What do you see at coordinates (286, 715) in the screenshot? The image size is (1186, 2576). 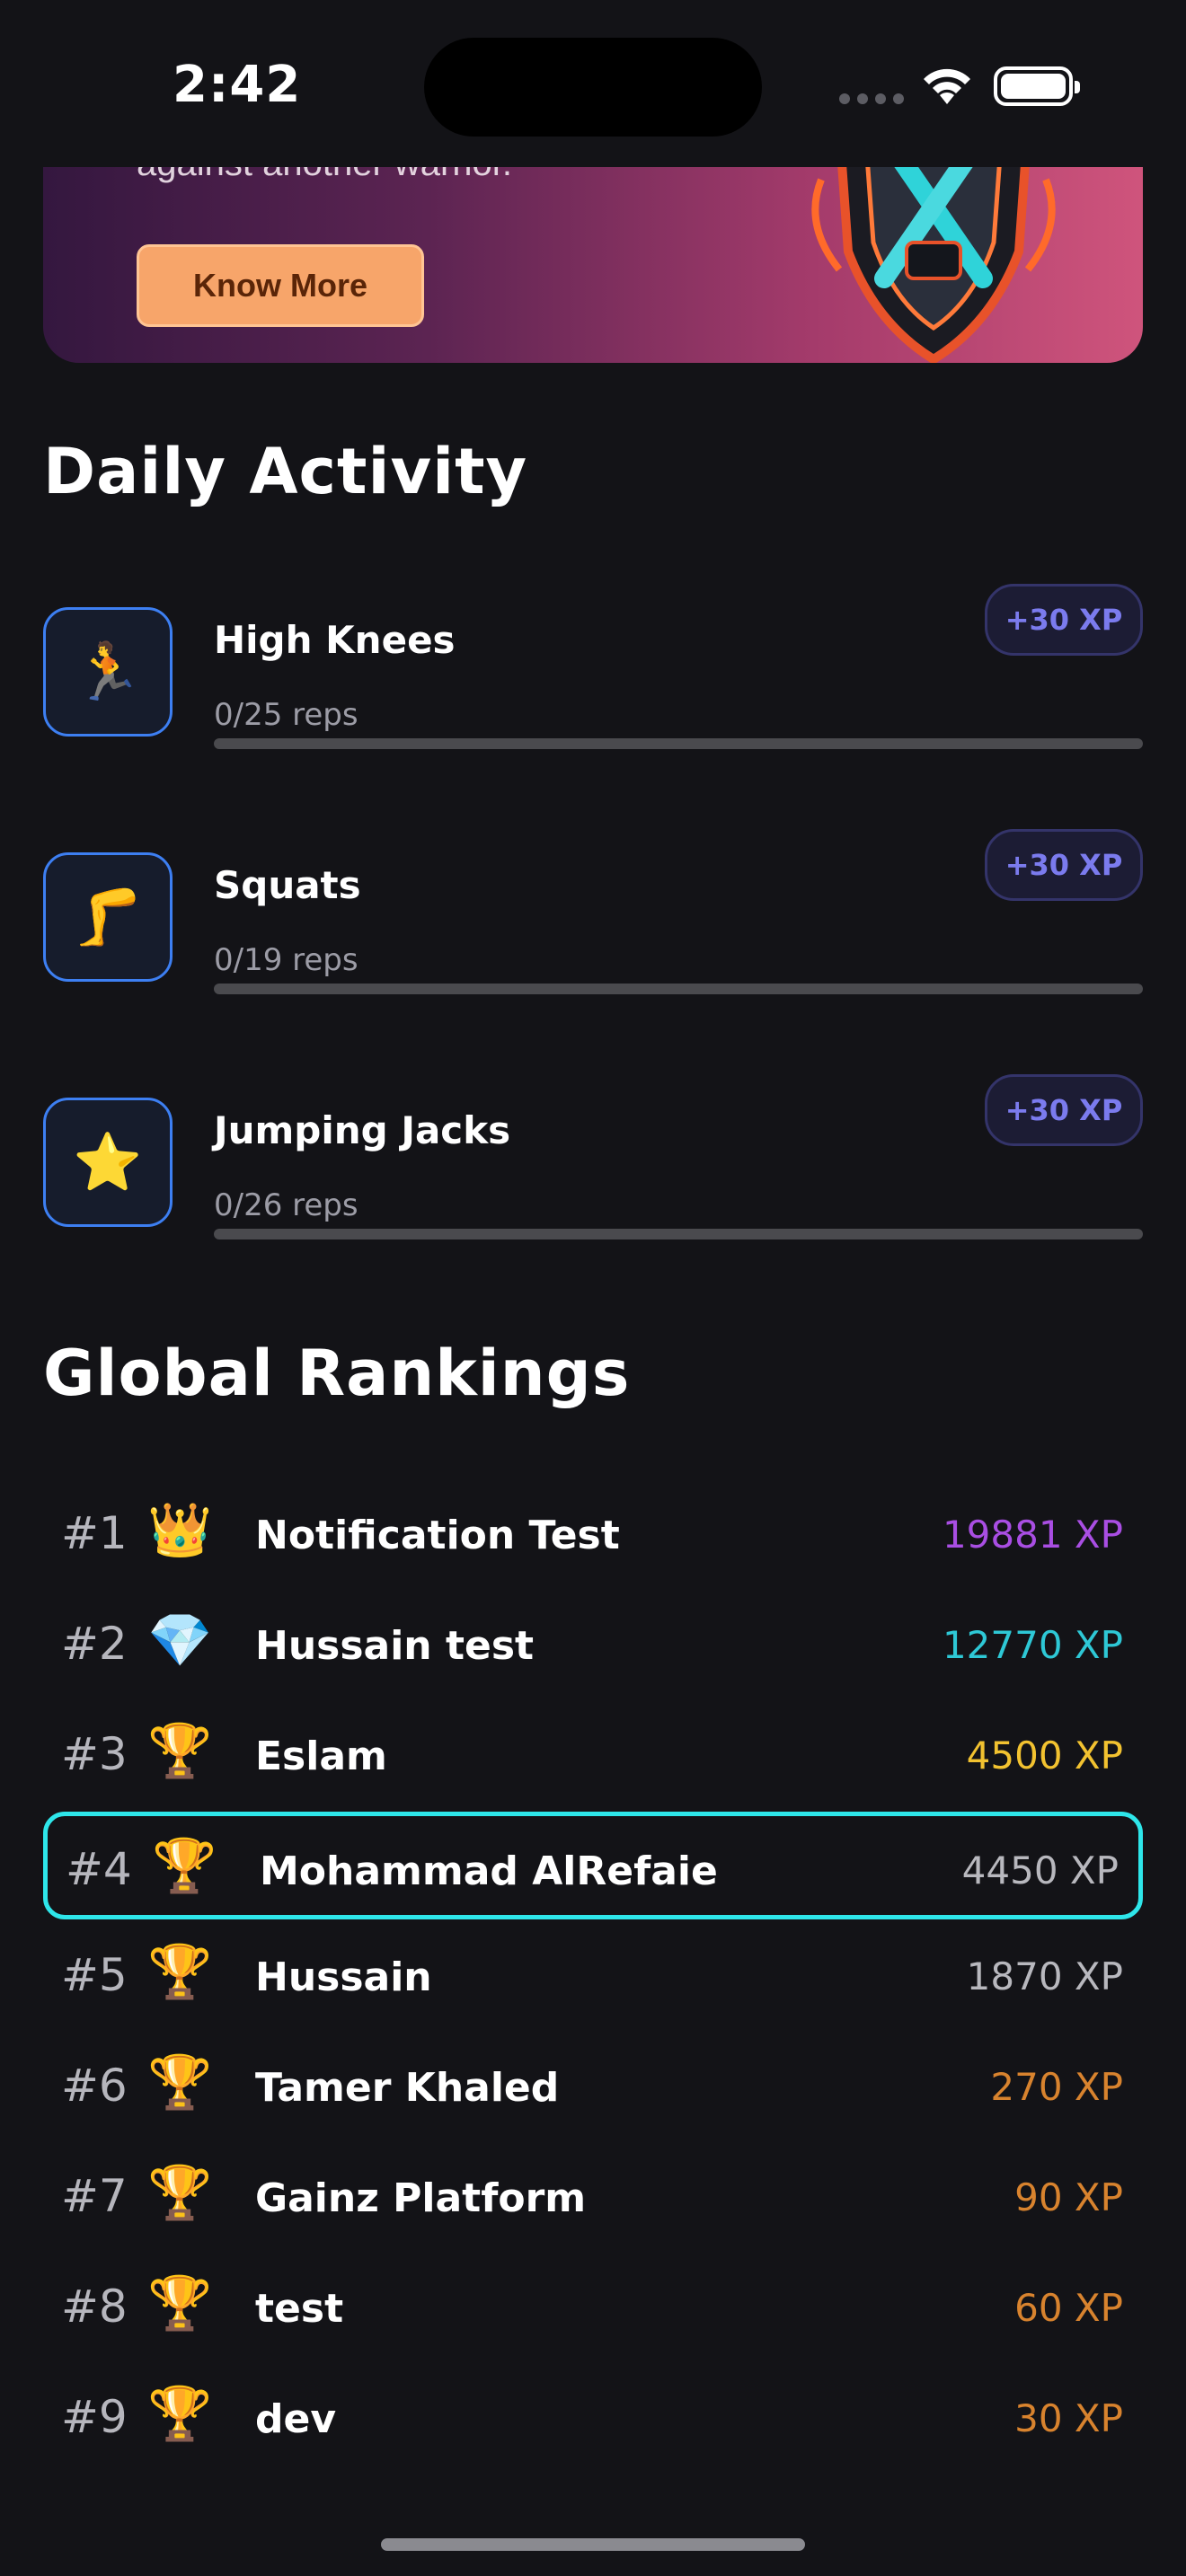 I see `activity-reps: 0/25 reps` at bounding box center [286, 715].